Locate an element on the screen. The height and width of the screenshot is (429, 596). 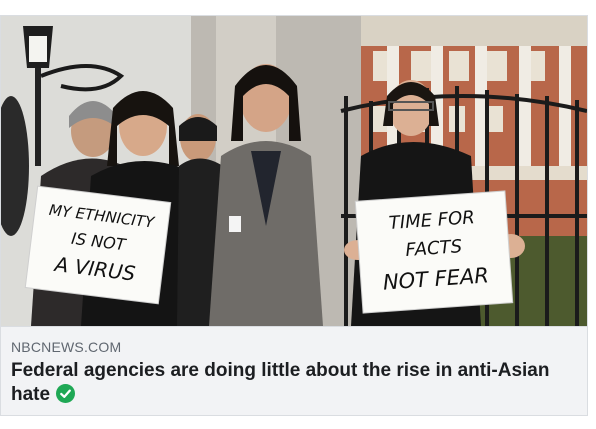
check-circle-icon is located at coordinates (66, 393).